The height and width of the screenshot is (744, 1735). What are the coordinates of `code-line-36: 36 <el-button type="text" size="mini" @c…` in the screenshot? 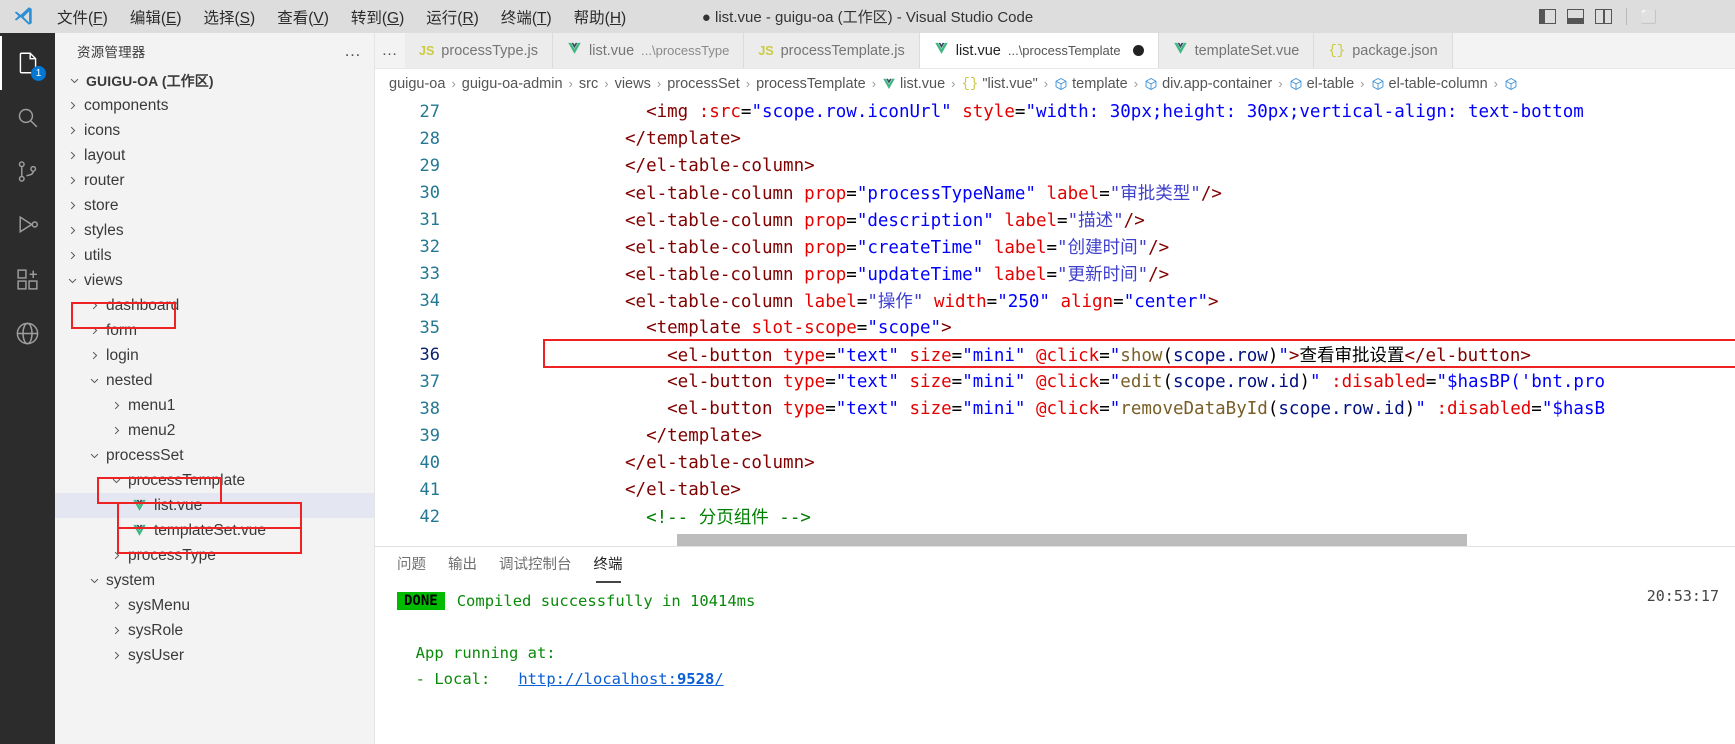 It's located at (1055, 354).